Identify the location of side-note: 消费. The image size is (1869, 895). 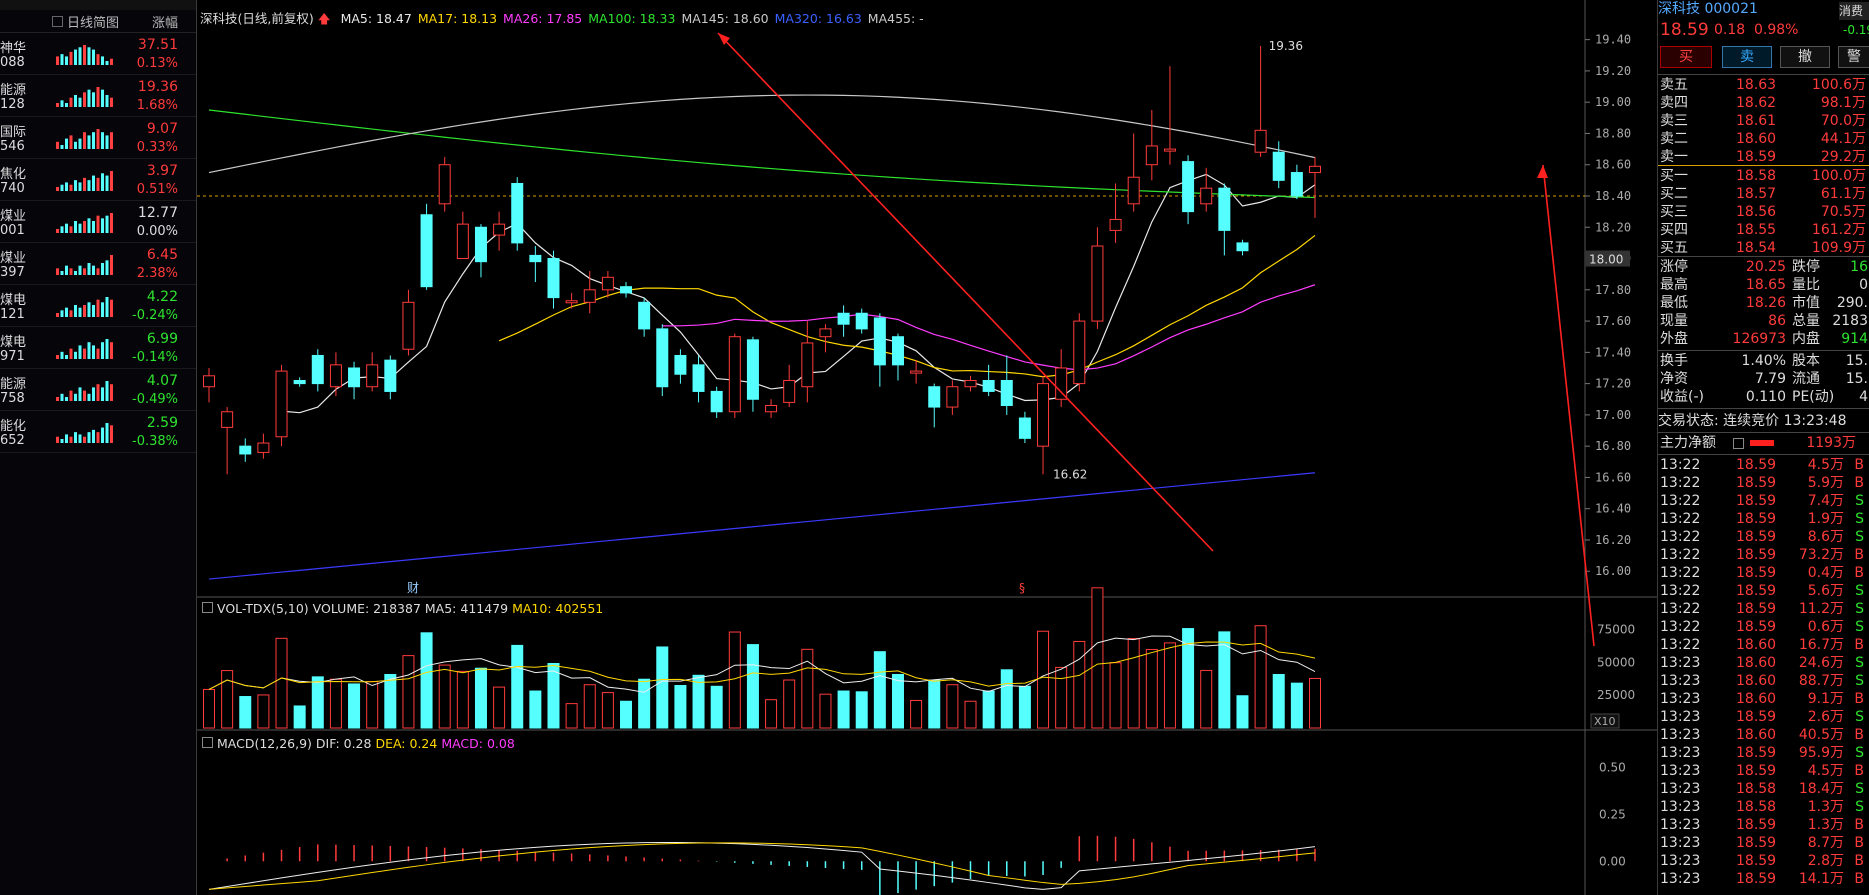
(1854, 11).